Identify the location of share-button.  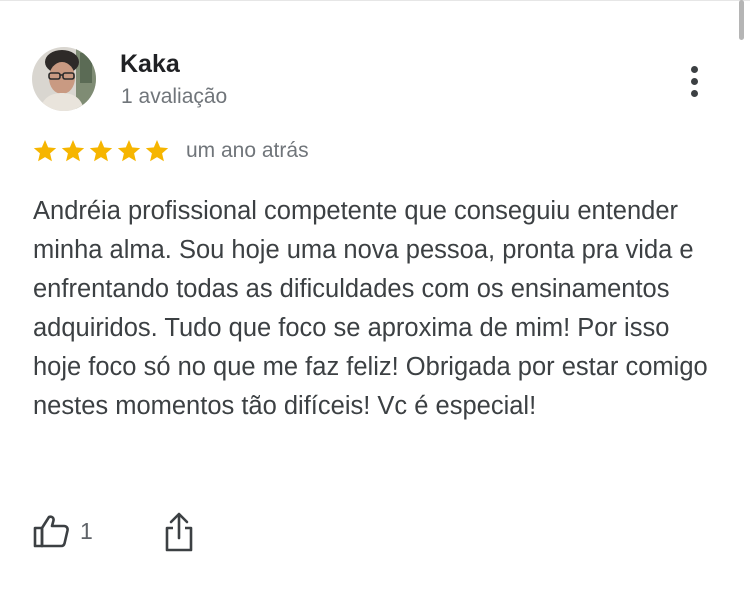
(179, 532).